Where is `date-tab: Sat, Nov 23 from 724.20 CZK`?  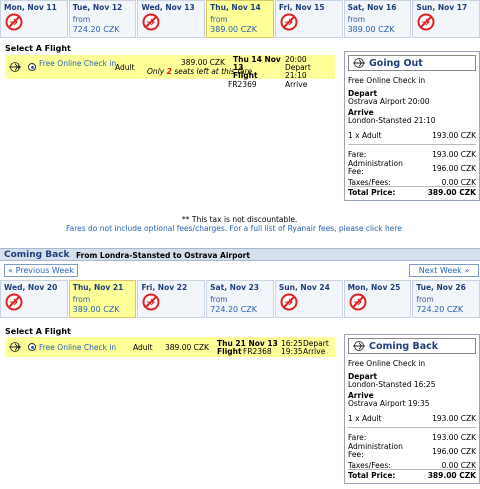
date-tab: Sat, Nov 23 from 724.20 CZK is located at coordinates (240, 299).